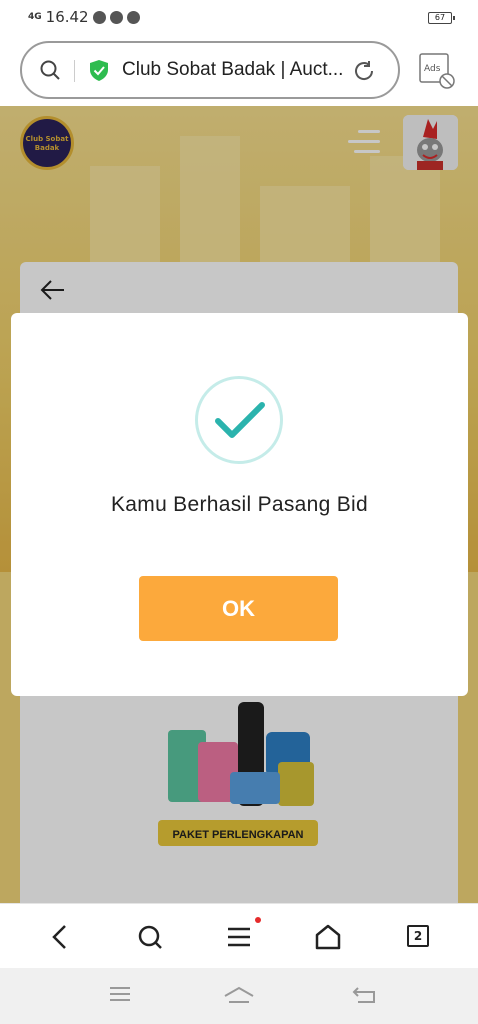  Describe the element at coordinates (60, 937) in the screenshot. I see `back-icon` at that location.